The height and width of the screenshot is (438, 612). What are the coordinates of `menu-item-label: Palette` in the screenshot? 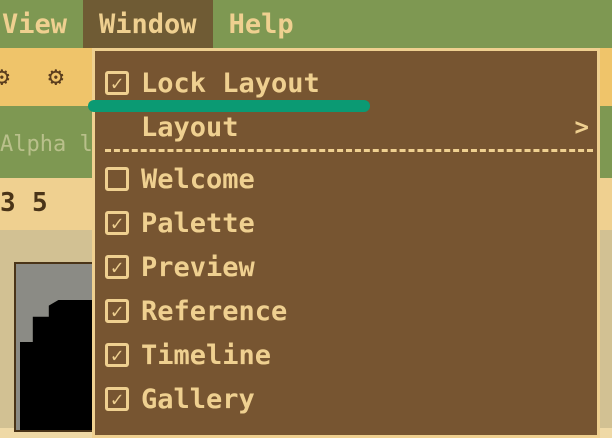 It's located at (198, 223).